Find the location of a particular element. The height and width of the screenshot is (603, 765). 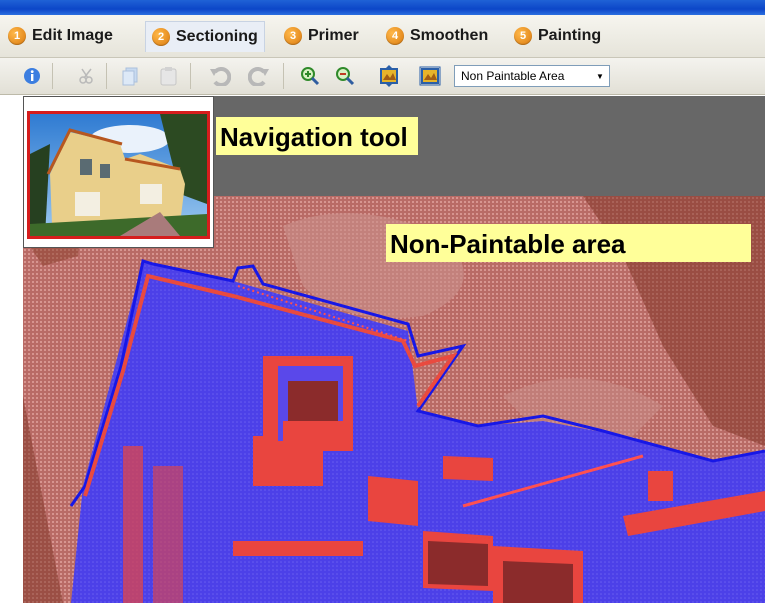

undo-icon is located at coordinates (220, 76).